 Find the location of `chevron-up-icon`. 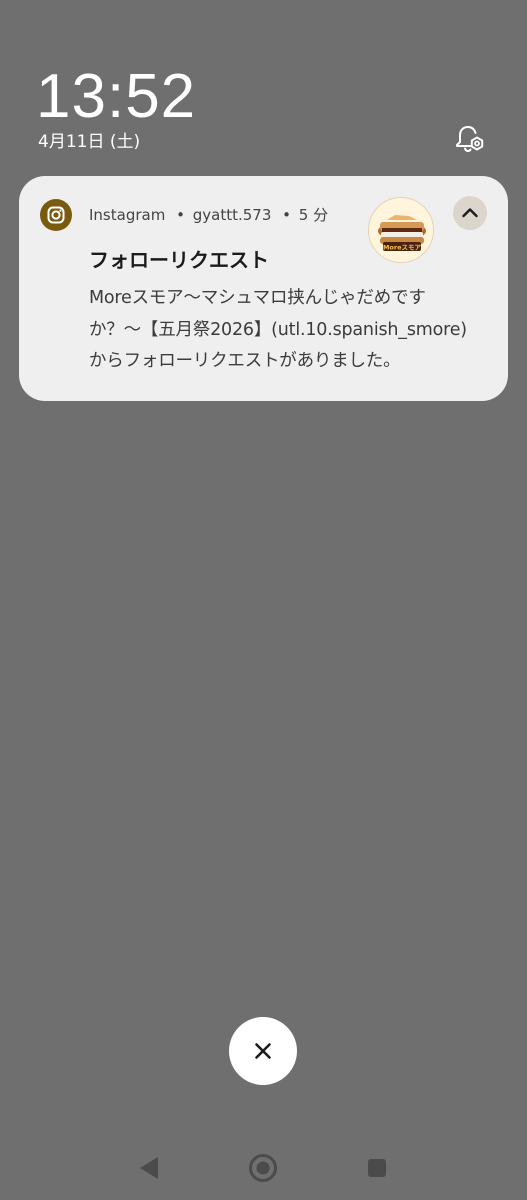

chevron-up-icon is located at coordinates (470, 213).